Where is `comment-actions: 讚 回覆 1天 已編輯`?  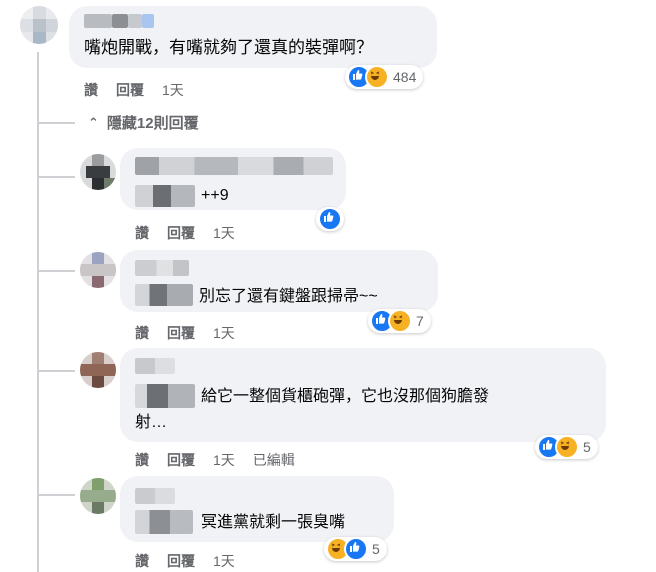 comment-actions: 讚 回覆 1天 已編輯 is located at coordinates (215, 460).